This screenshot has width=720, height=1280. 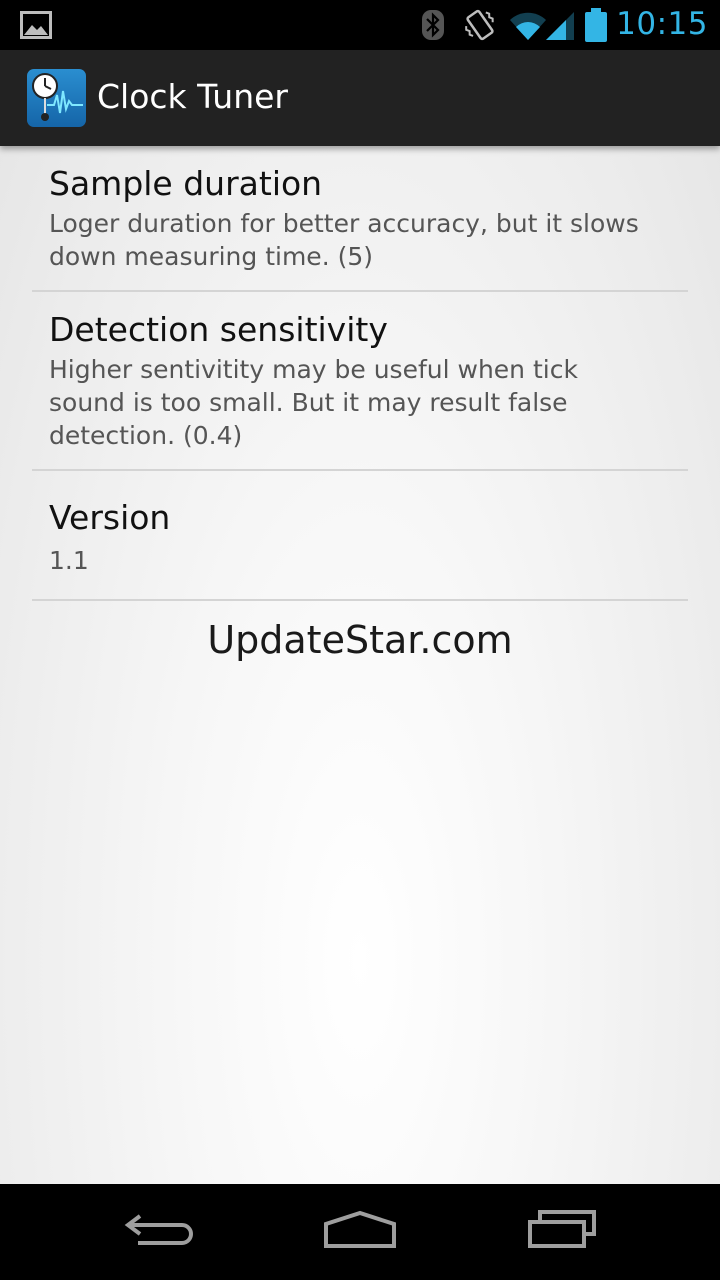 I want to click on bluetooth-icon, so click(x=433, y=25).